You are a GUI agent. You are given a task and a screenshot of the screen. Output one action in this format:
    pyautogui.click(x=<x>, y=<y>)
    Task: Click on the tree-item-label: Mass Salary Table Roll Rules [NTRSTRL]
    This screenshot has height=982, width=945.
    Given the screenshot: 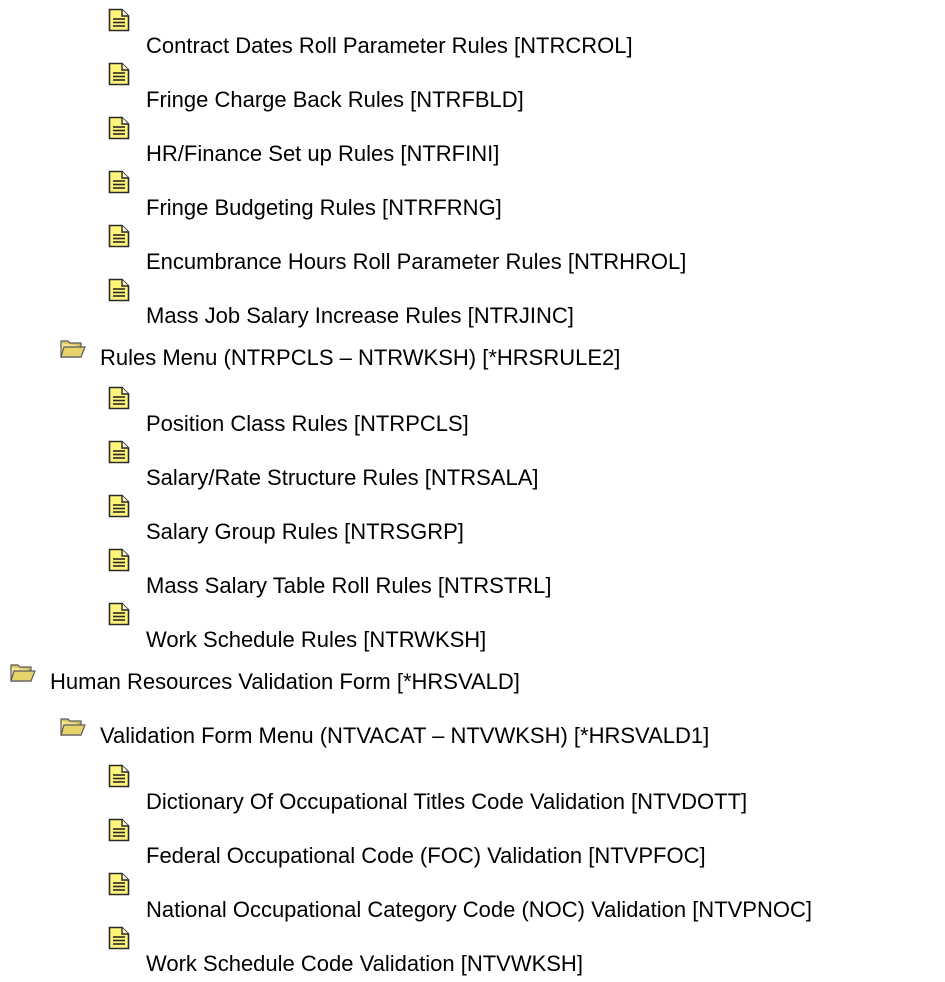 What is the action you would take?
    pyautogui.click(x=349, y=585)
    